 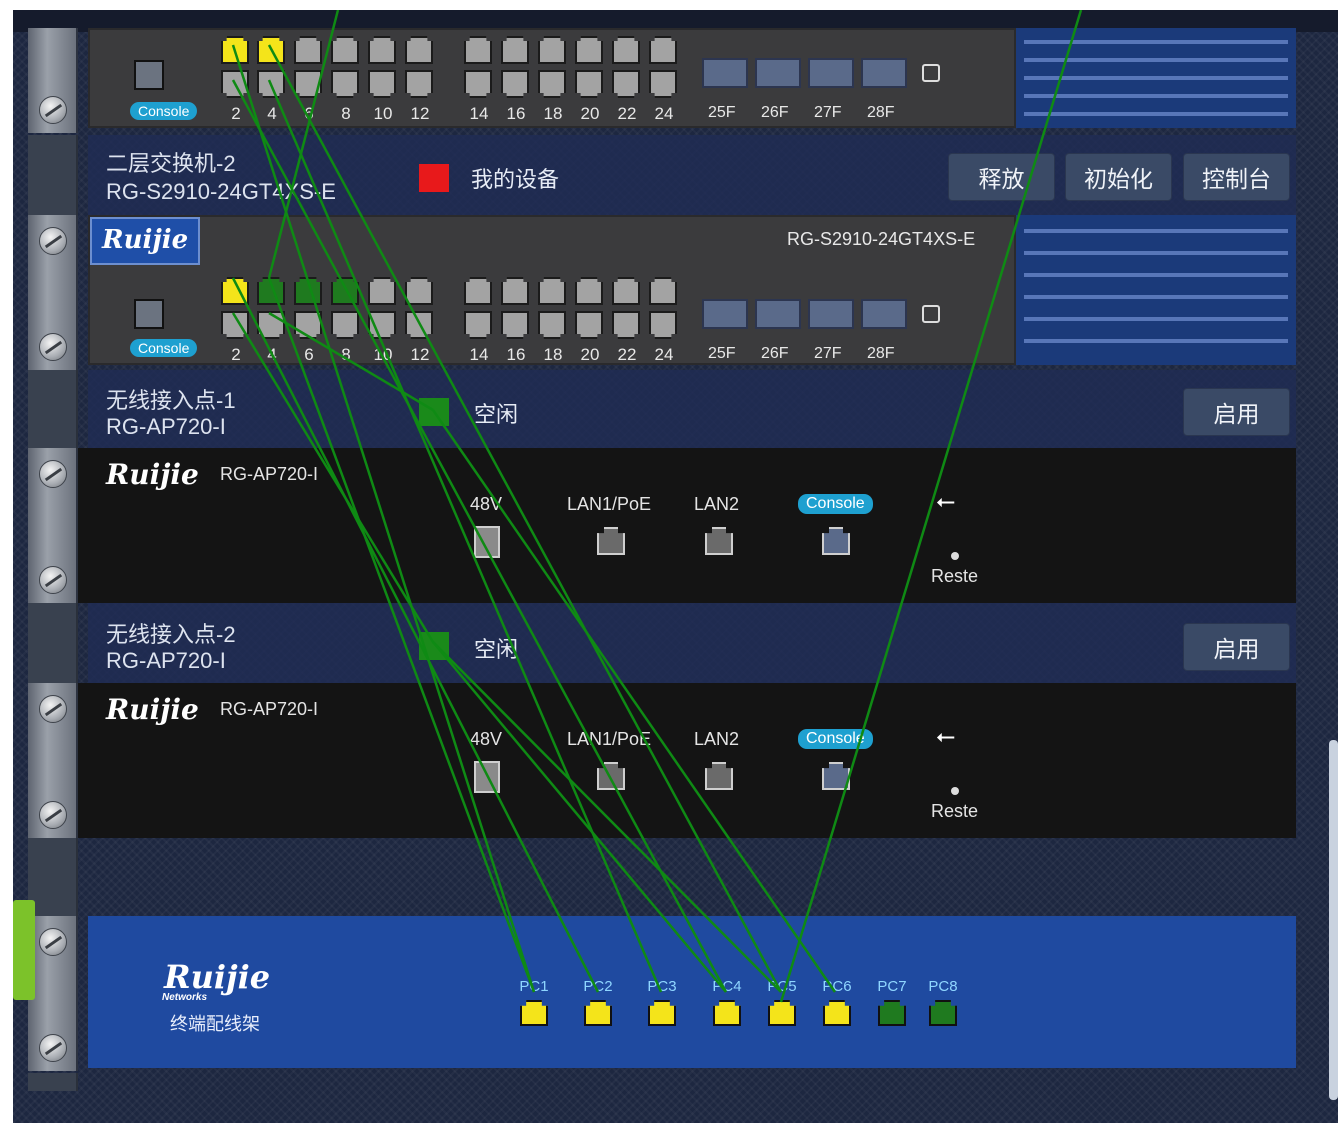 I want to click on cable-ap2-pc5, so click(x=607, y=817).